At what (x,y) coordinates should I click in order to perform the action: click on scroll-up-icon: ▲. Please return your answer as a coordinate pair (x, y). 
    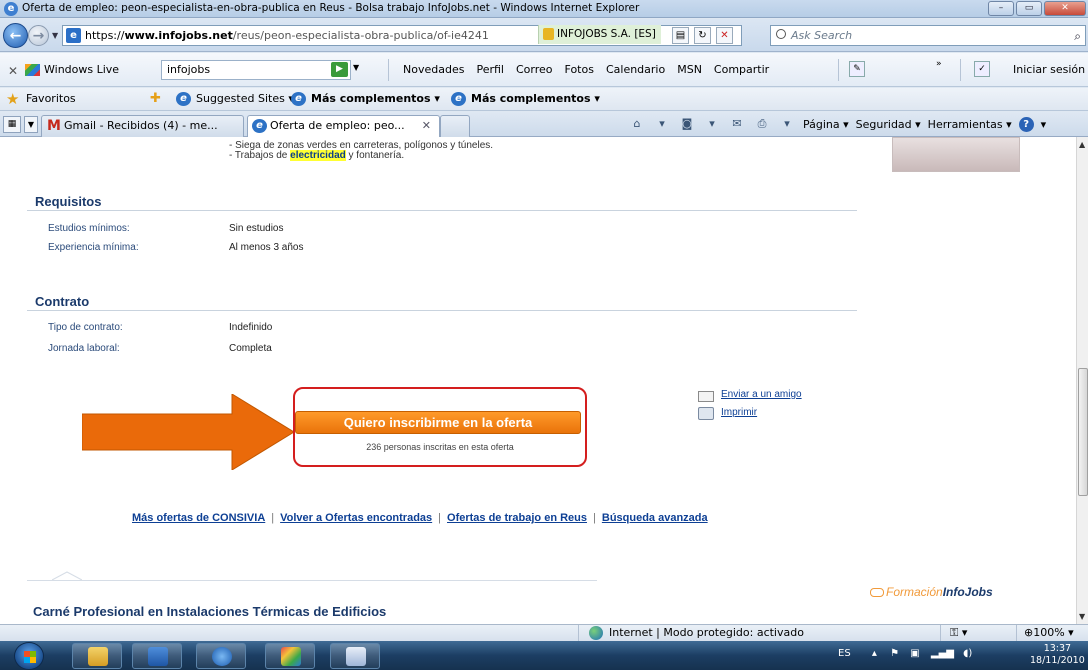
    Looking at the image, I should click on (1082, 144).